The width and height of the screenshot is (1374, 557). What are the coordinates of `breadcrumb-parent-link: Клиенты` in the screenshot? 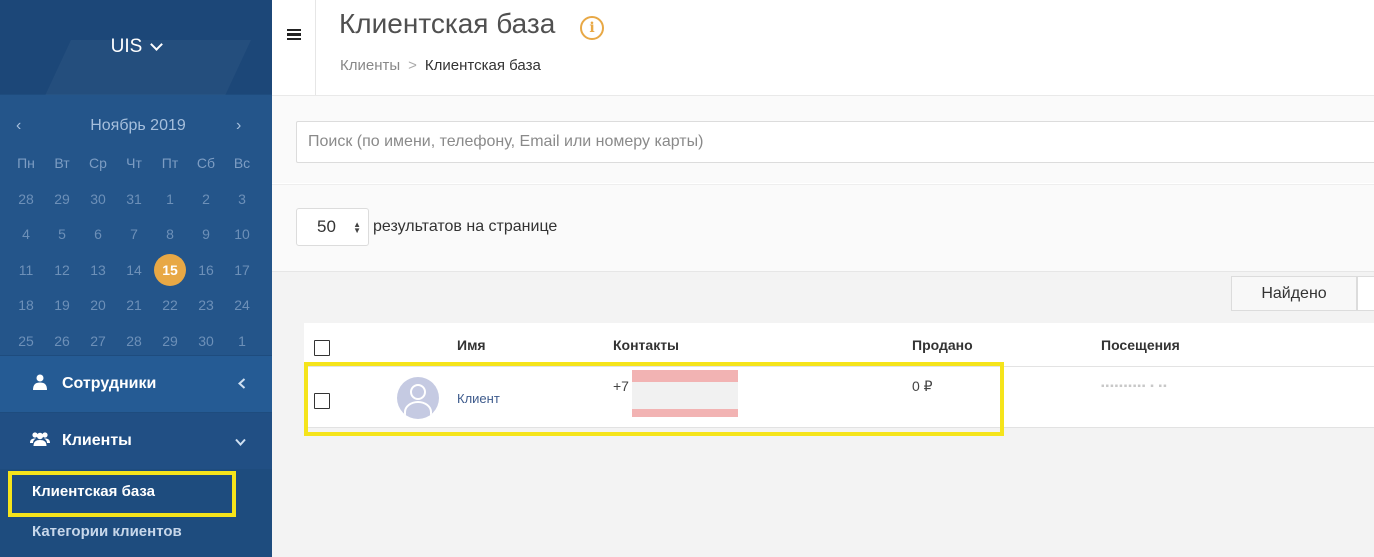 It's located at (370, 65).